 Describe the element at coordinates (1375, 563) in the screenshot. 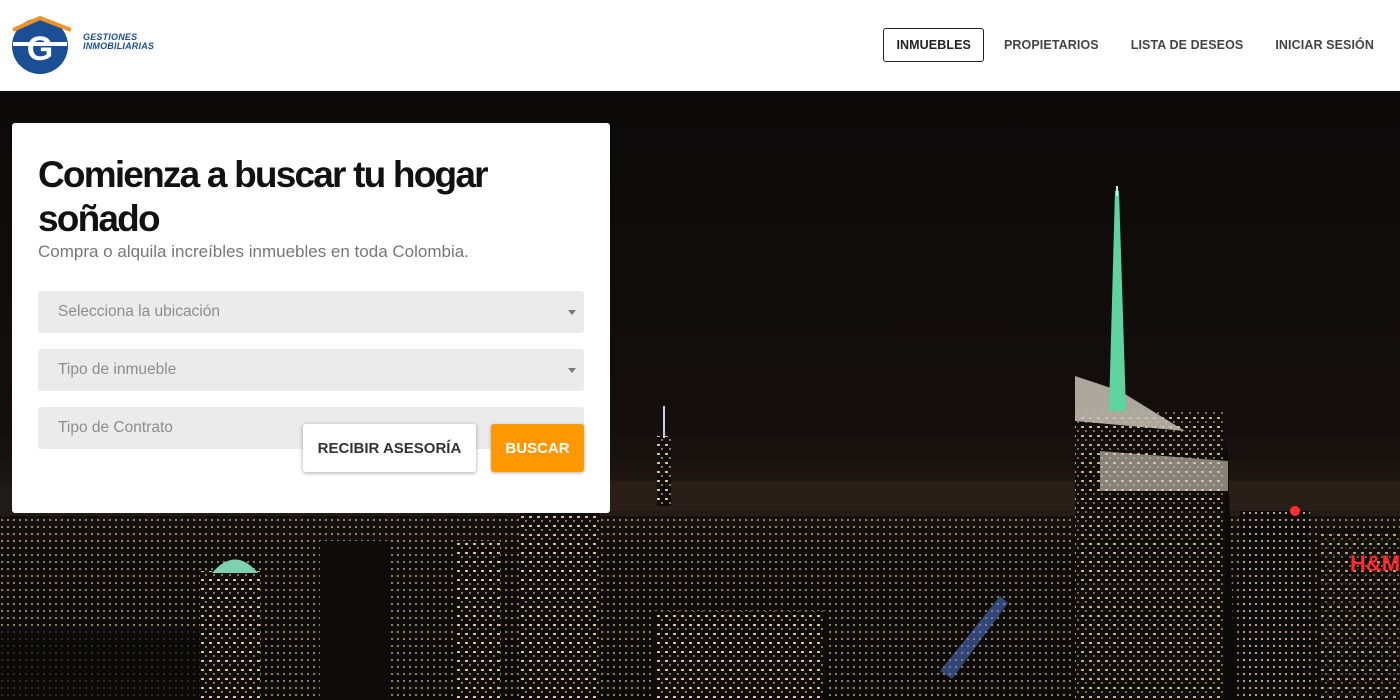

I see `svg-text: H&M` at that location.